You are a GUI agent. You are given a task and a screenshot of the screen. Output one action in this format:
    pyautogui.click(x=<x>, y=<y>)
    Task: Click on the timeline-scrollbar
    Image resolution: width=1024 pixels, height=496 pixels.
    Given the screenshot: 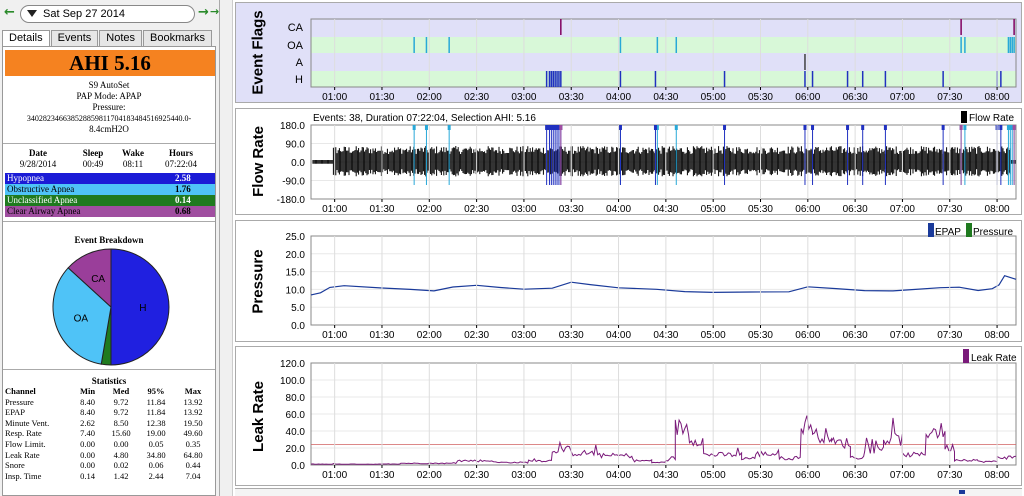 What is the action you would take?
    pyautogui.click(x=628, y=492)
    